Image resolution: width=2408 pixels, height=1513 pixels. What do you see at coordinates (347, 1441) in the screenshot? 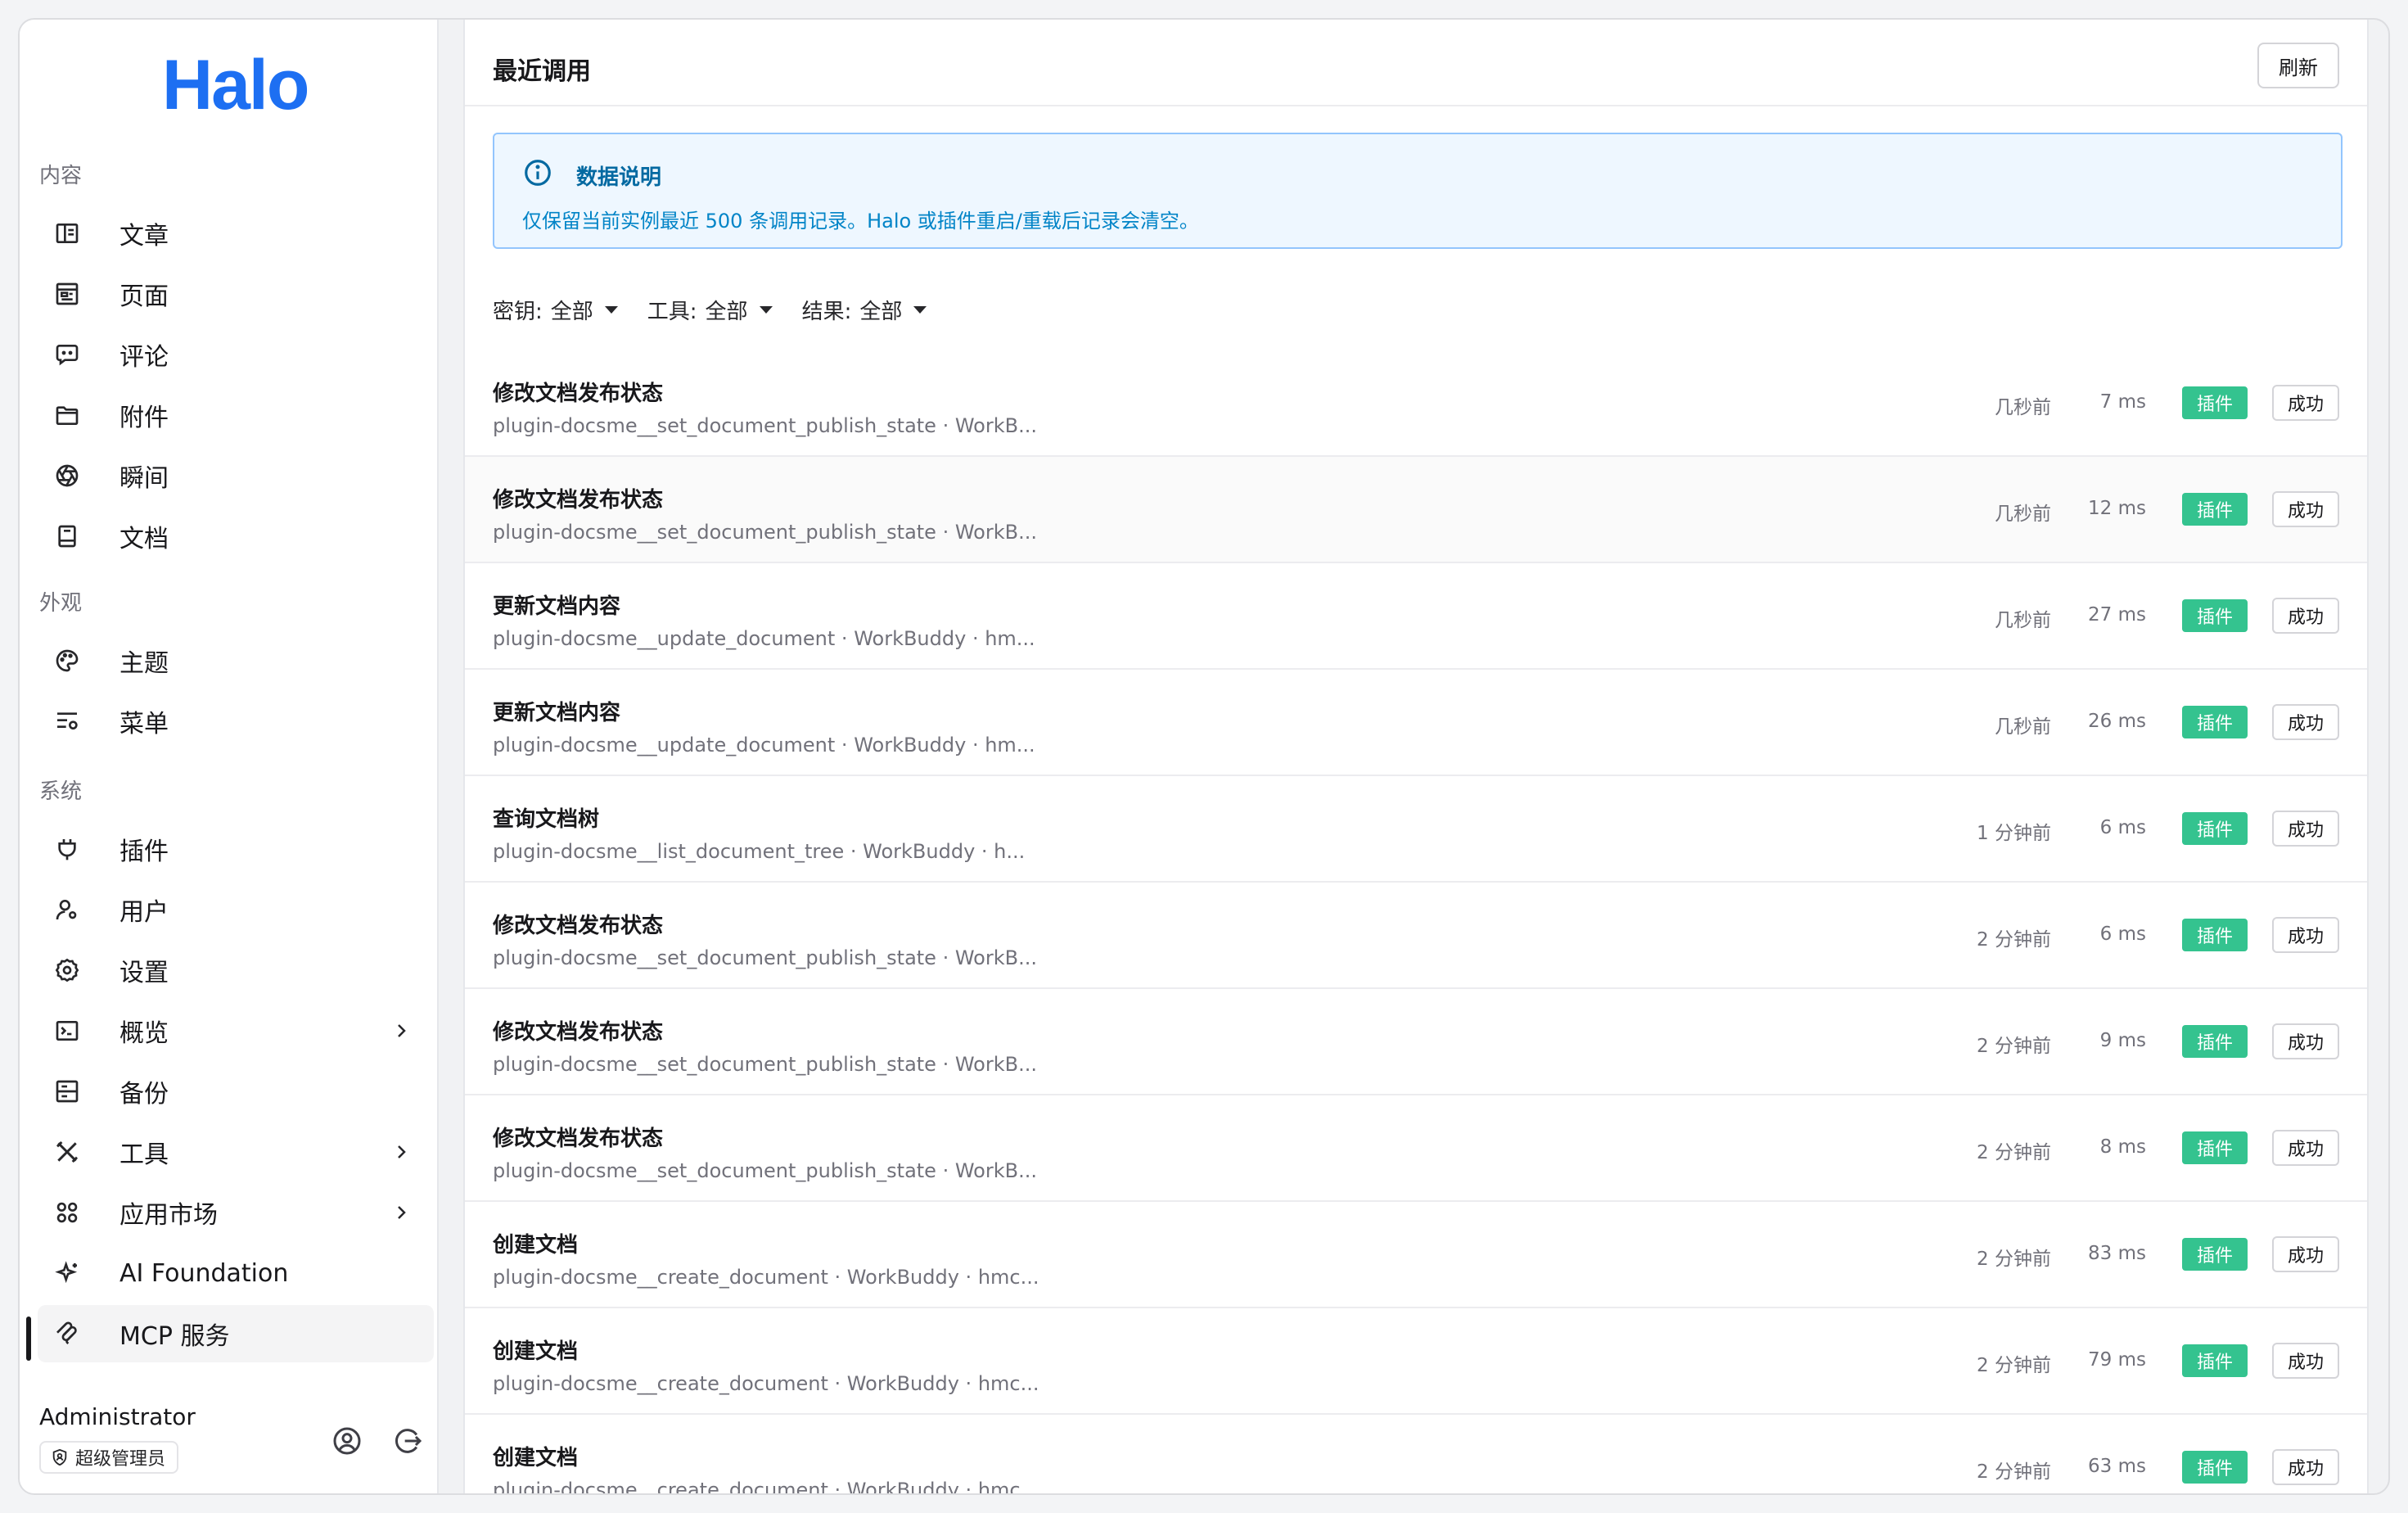
I see `profile-icon` at bounding box center [347, 1441].